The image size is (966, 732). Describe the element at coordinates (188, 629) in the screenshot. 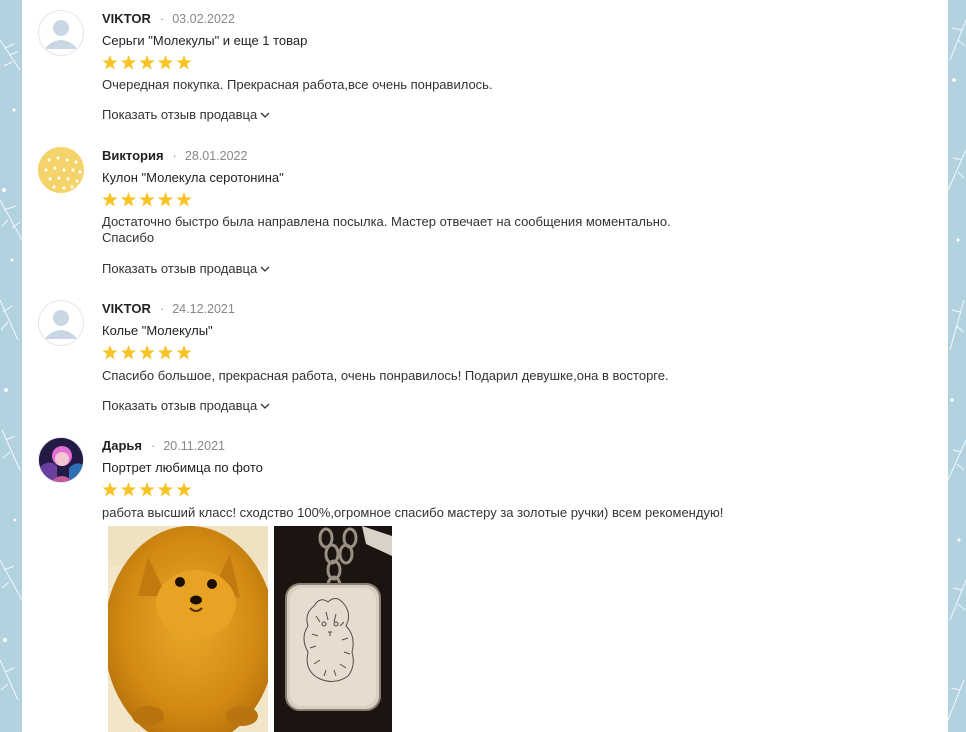

I see `pomeranian-dog-photo` at that location.